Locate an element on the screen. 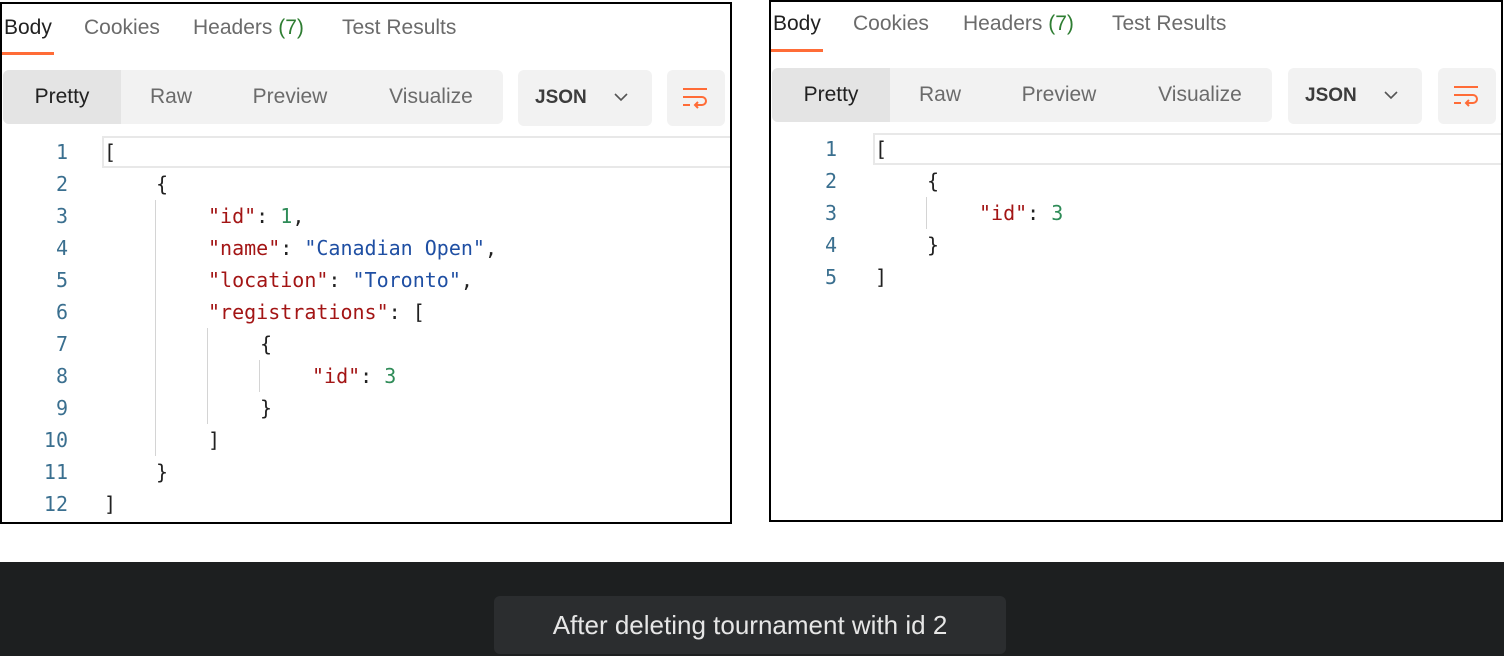 The width and height of the screenshot is (1504, 656). code-line: "registrations": [ is located at coordinates (316, 312).